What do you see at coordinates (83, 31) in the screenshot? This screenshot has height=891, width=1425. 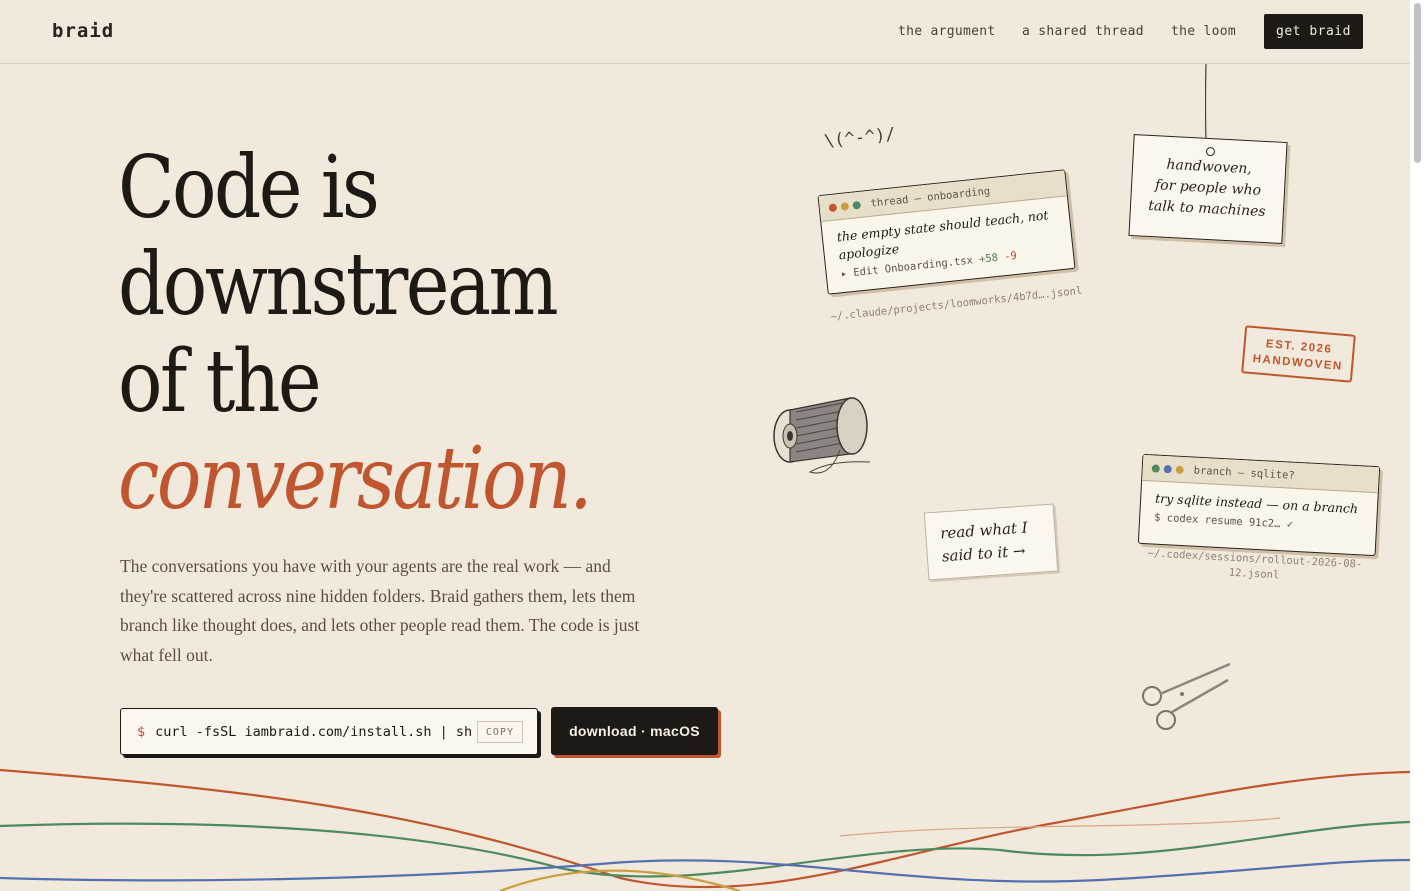 I see `braid-logo: braid` at bounding box center [83, 31].